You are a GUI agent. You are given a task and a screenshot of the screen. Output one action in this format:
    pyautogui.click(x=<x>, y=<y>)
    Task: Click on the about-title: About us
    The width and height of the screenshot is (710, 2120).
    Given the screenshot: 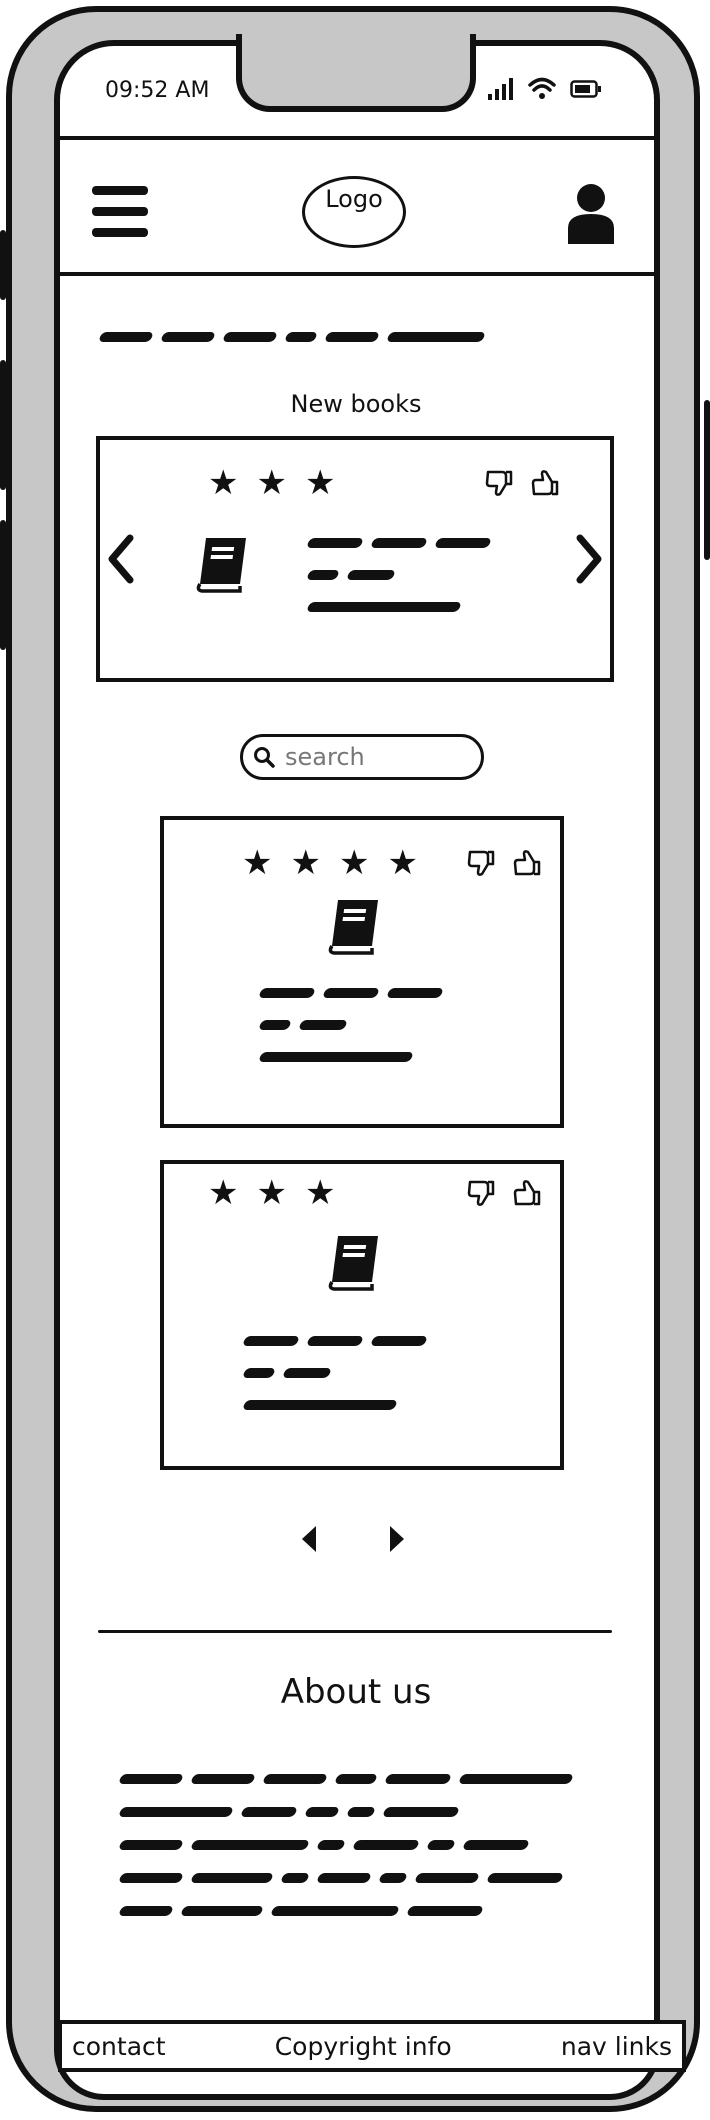 What is the action you would take?
    pyautogui.click(x=356, y=1692)
    